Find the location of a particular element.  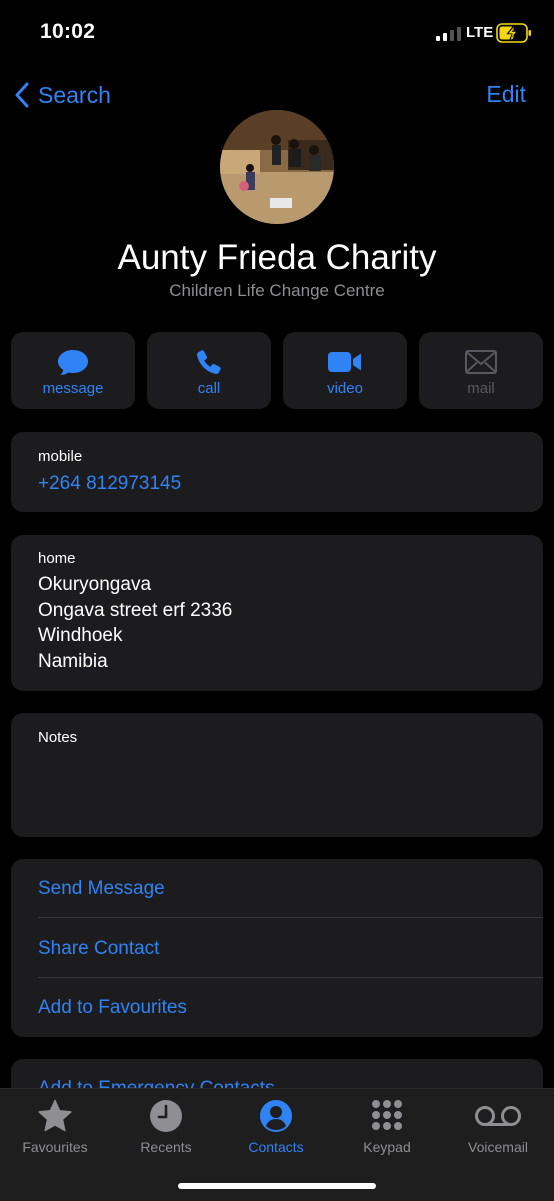

clock-icon is located at coordinates (166, 1116).